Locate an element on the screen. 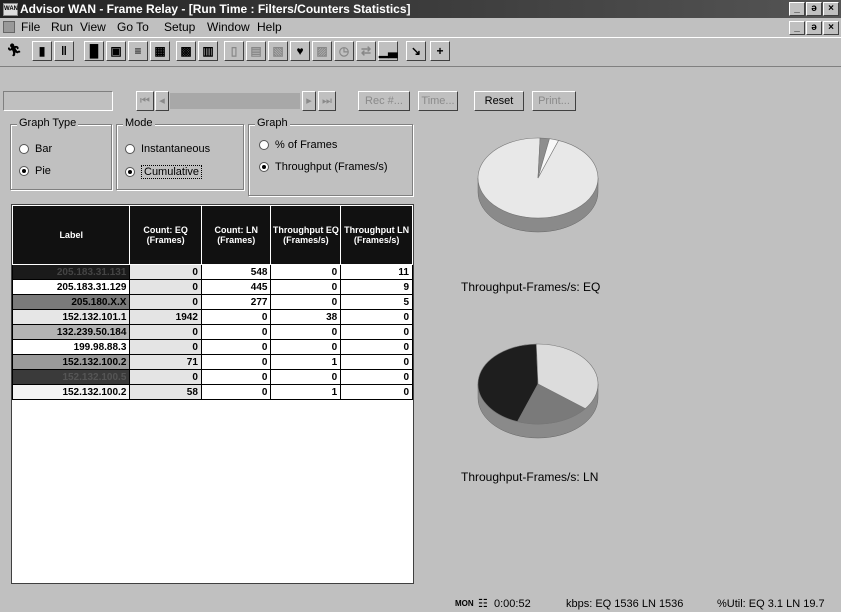 The image size is (841, 612). last-record-icon: ⏭ is located at coordinates (327, 101).